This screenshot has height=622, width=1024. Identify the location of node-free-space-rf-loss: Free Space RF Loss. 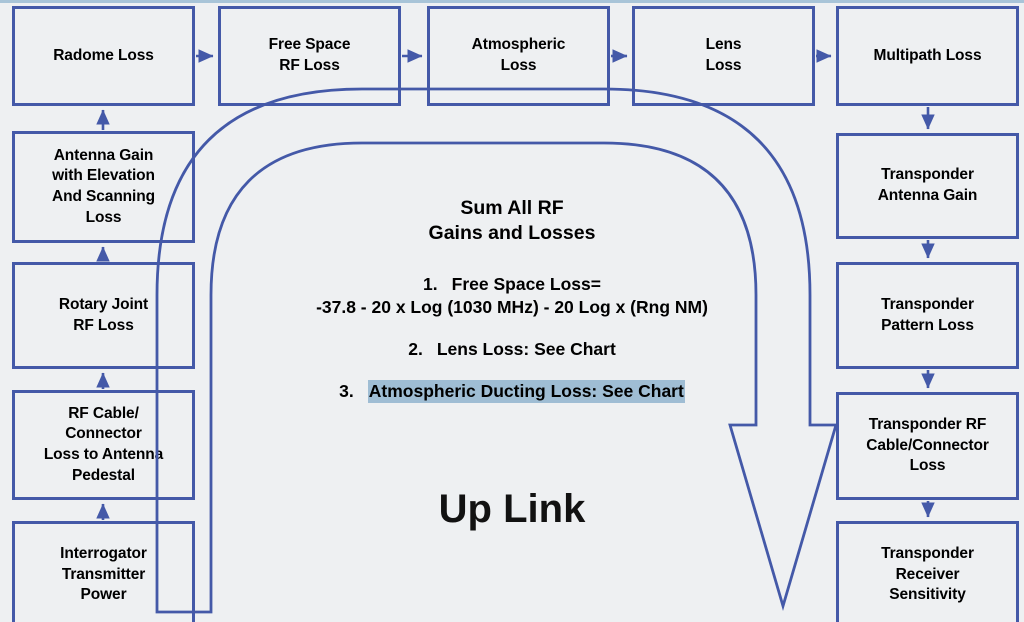
(309, 56).